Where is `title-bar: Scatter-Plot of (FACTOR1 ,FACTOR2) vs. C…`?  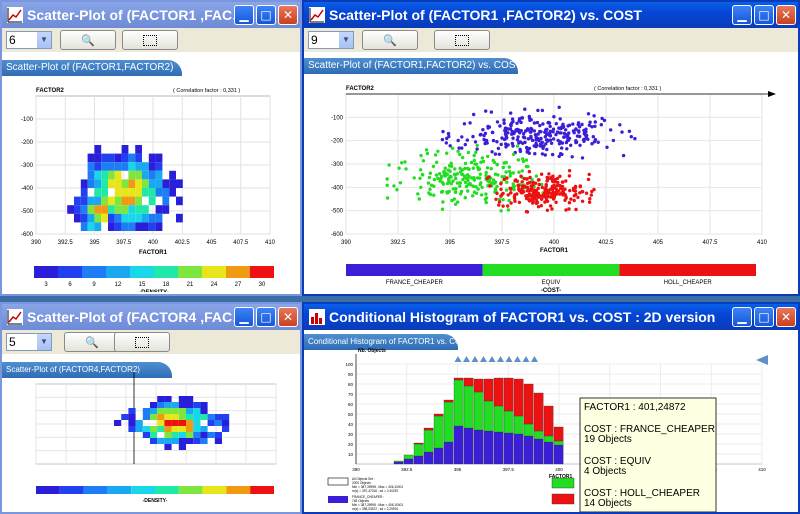
title-bar: Scatter-Plot of (FACTOR1 ,FACTOR2) vs. C… is located at coordinates (551, 15).